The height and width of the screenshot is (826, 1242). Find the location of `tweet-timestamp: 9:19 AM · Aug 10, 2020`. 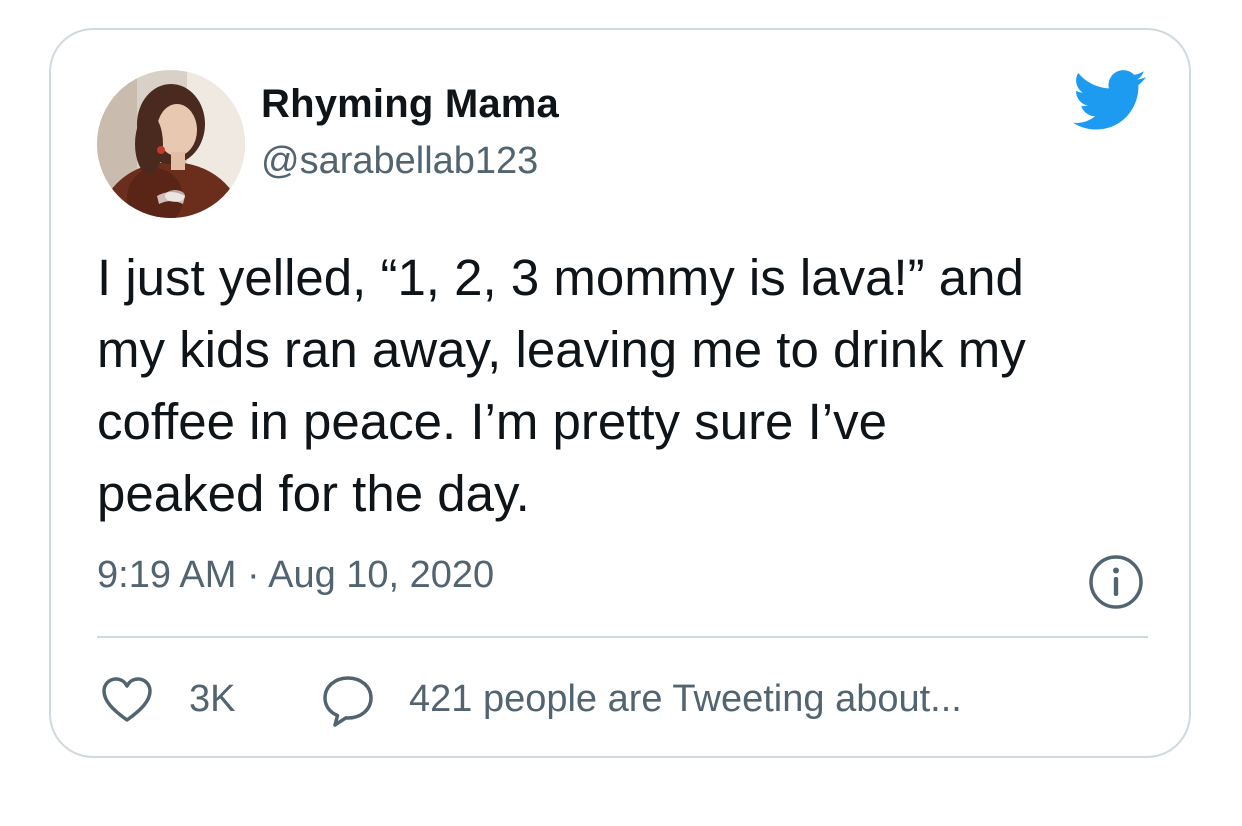

tweet-timestamp: 9:19 AM · Aug 10, 2020 is located at coordinates (295, 575).